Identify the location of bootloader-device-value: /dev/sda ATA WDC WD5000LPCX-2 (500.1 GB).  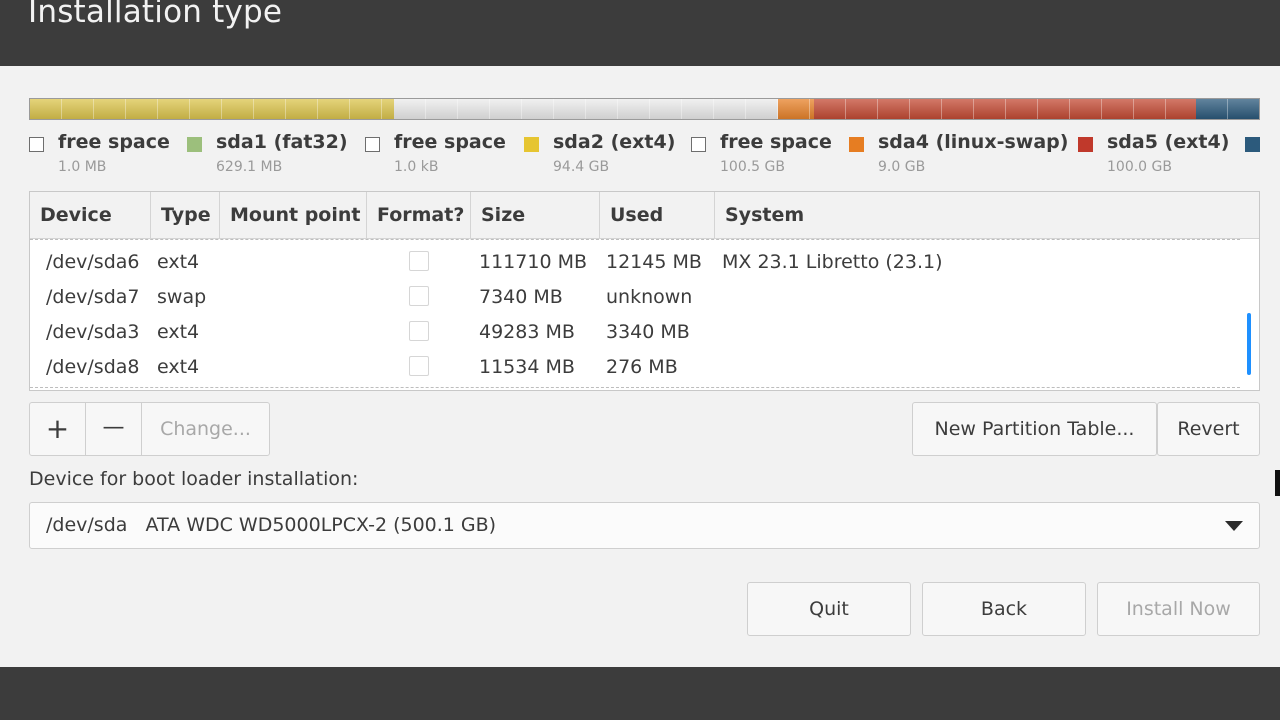
(271, 525).